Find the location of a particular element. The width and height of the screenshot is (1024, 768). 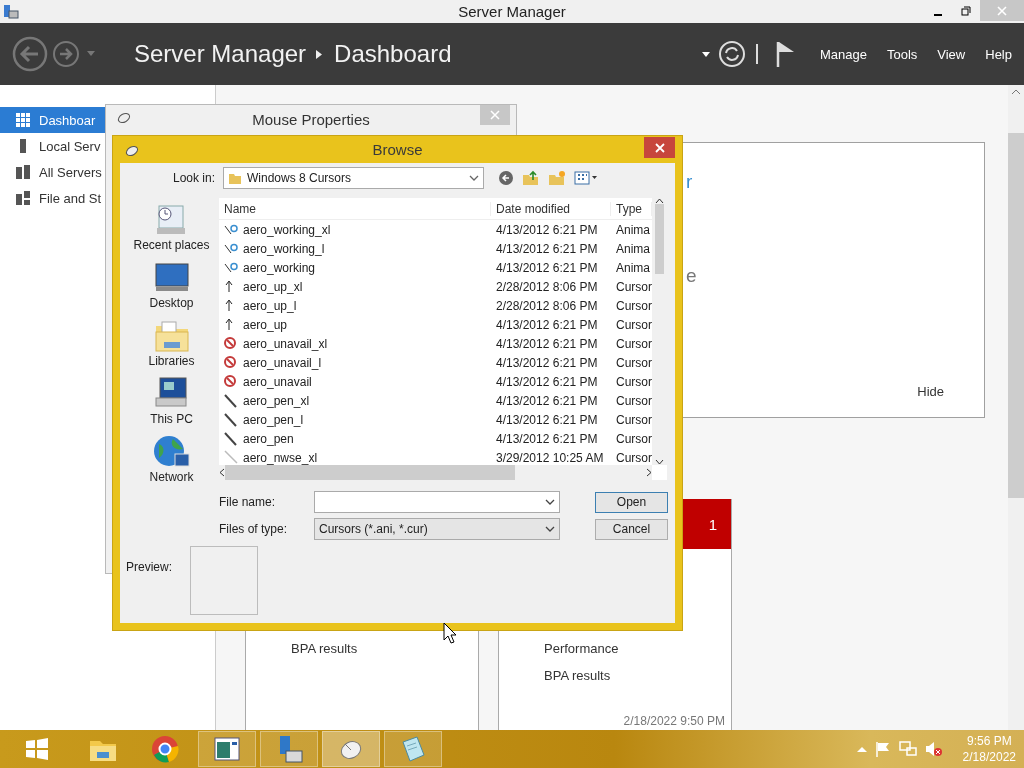

look-in-dropdown: Windows 8 Cursors is located at coordinates (353, 178).